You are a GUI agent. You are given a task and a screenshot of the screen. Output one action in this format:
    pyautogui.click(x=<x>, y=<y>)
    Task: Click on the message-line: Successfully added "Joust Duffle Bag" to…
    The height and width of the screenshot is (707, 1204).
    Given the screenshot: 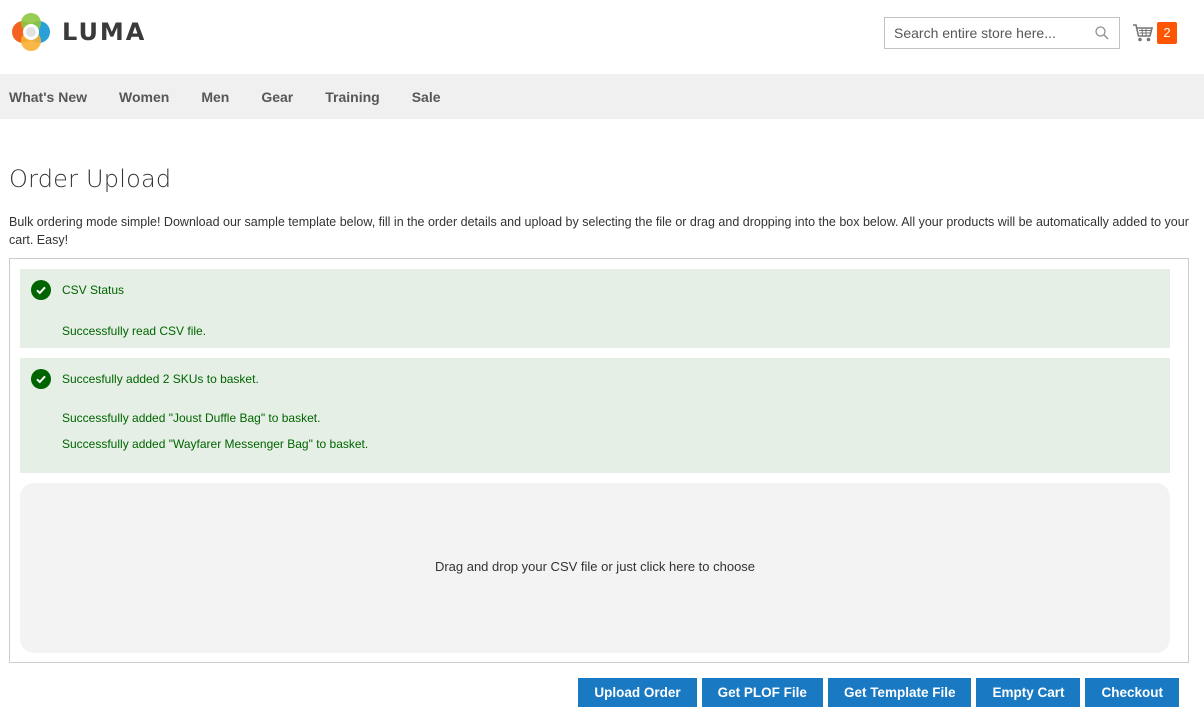 What is the action you would take?
    pyautogui.click(x=191, y=418)
    